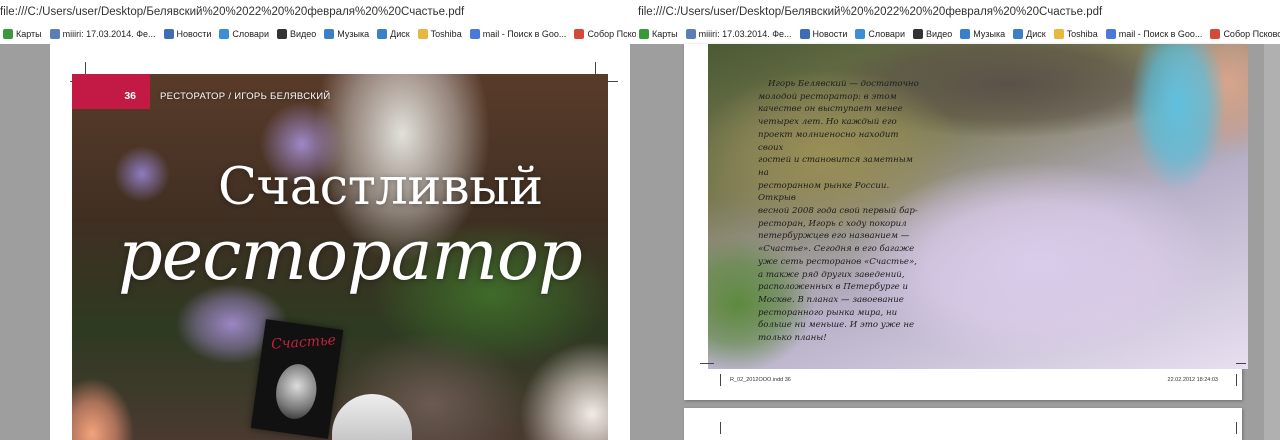 The image size is (1280, 440). I want to click on headline-line2: ресторатор, so click(350, 255).